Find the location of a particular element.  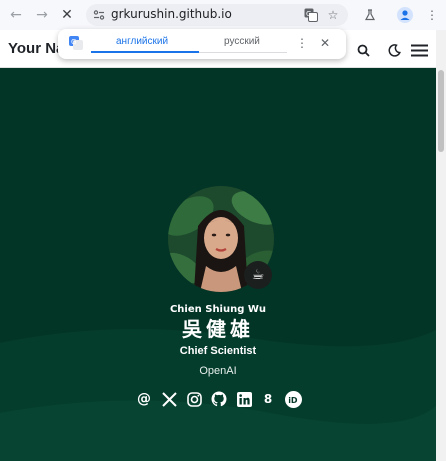

browser-toolbar: ← → ✕ grkurushin.github.io G ☆ ⋮ is located at coordinates (223, 15).